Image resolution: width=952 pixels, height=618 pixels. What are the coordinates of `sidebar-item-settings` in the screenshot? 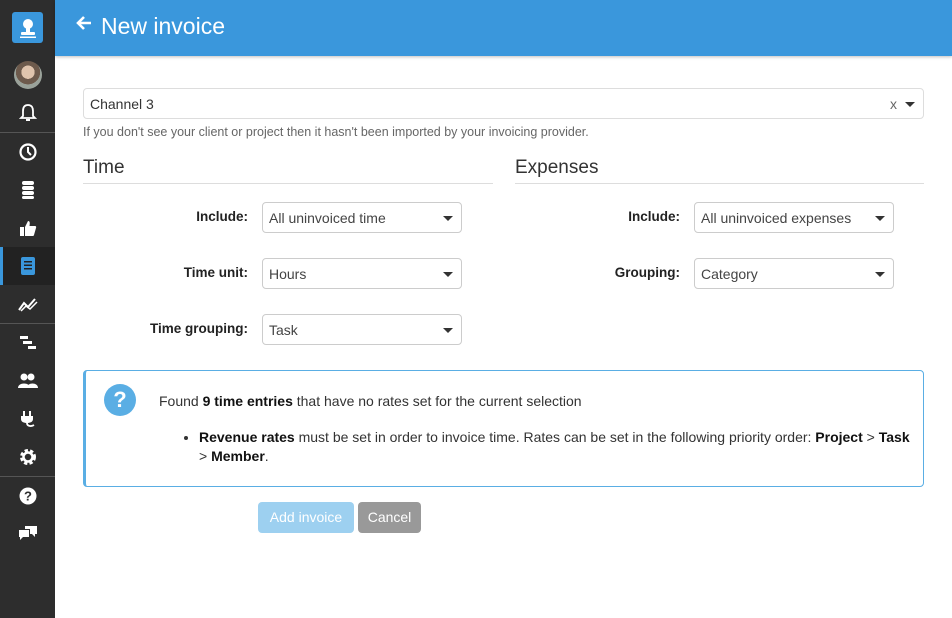 It's located at (27, 457).